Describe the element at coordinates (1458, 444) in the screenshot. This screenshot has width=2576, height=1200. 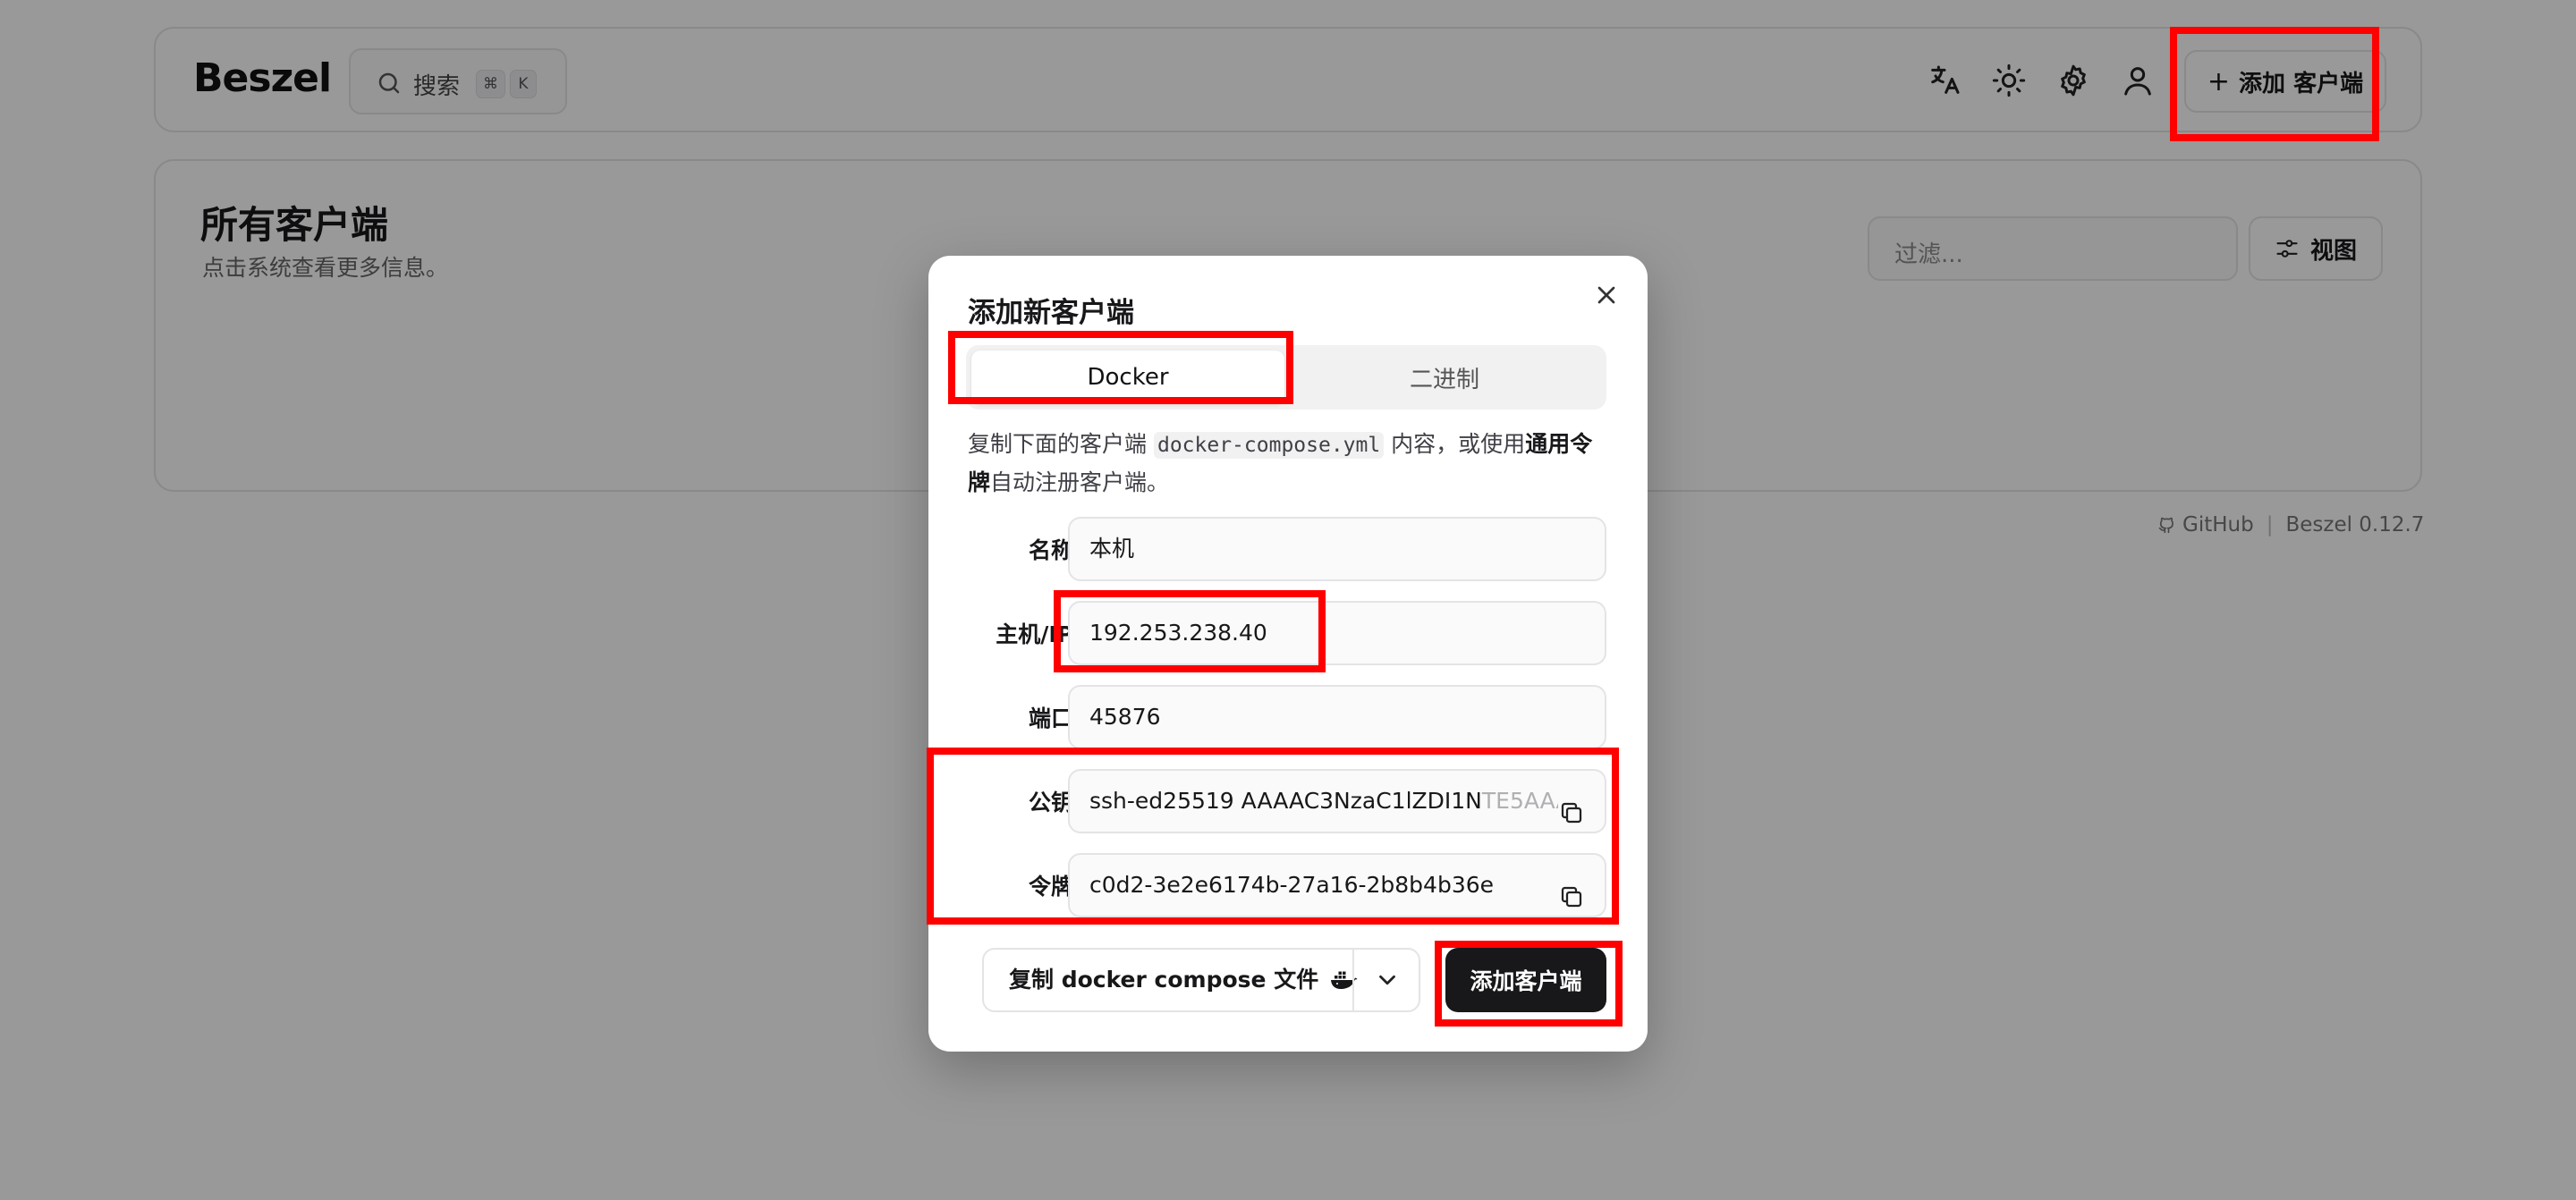
I see `desc-middle: 内容，或使用` at that location.